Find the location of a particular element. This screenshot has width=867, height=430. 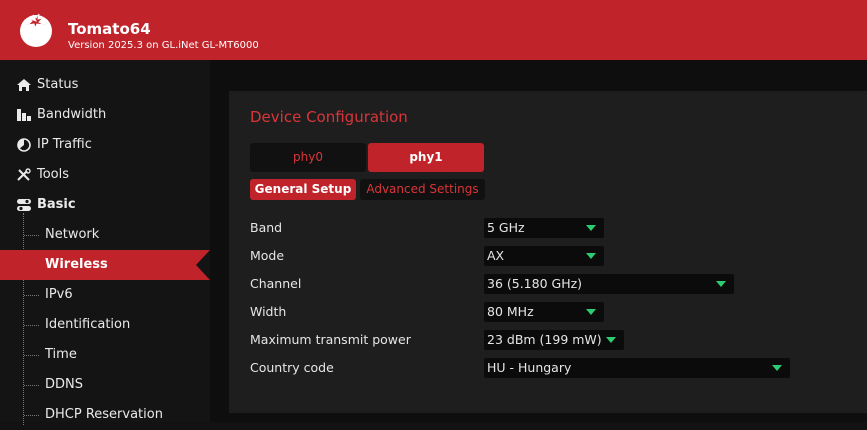

width-label: Width is located at coordinates (268, 311).